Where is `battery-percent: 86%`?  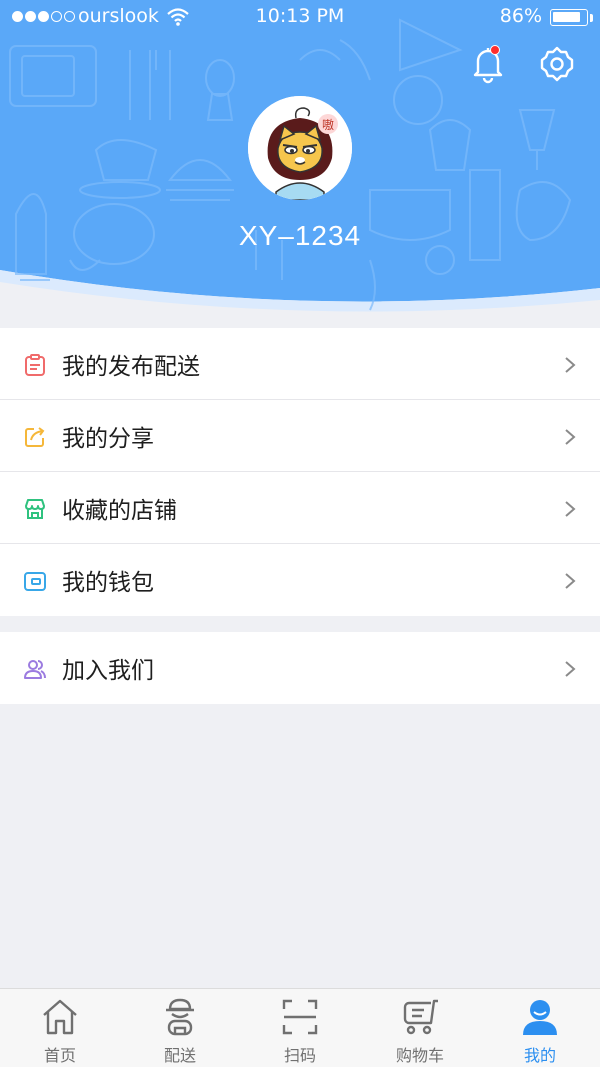 battery-percent: 86% is located at coordinates (520, 16).